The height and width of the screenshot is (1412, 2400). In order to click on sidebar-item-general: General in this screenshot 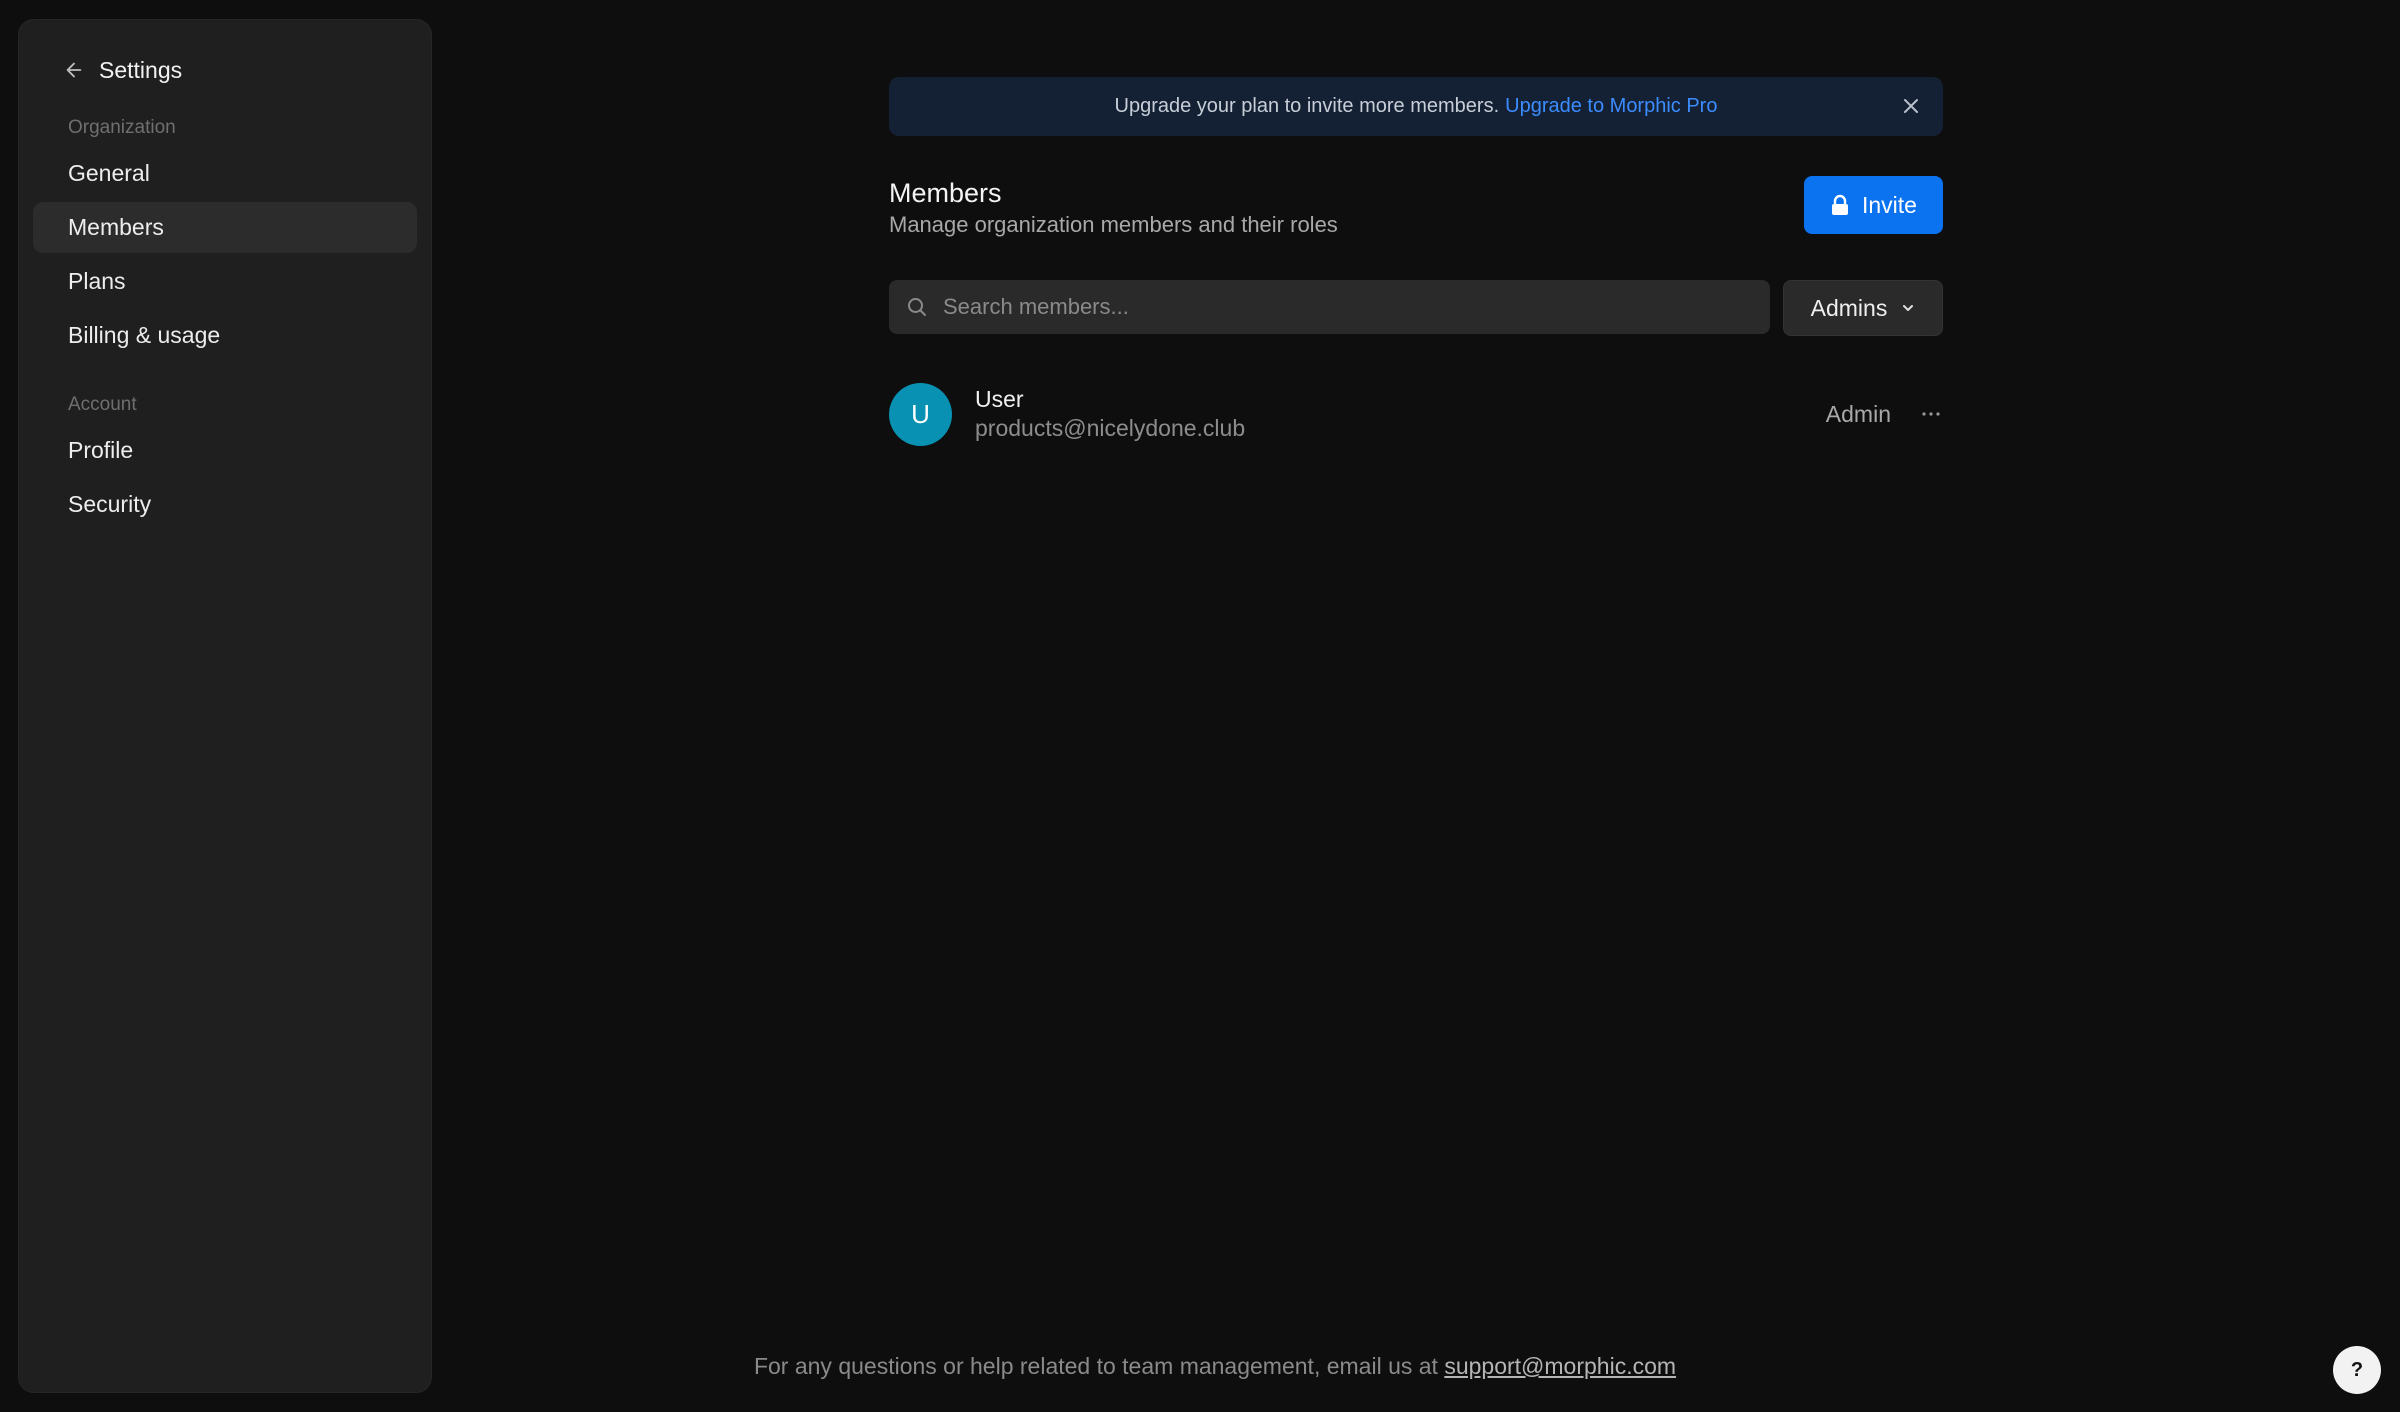, I will do `click(225, 173)`.